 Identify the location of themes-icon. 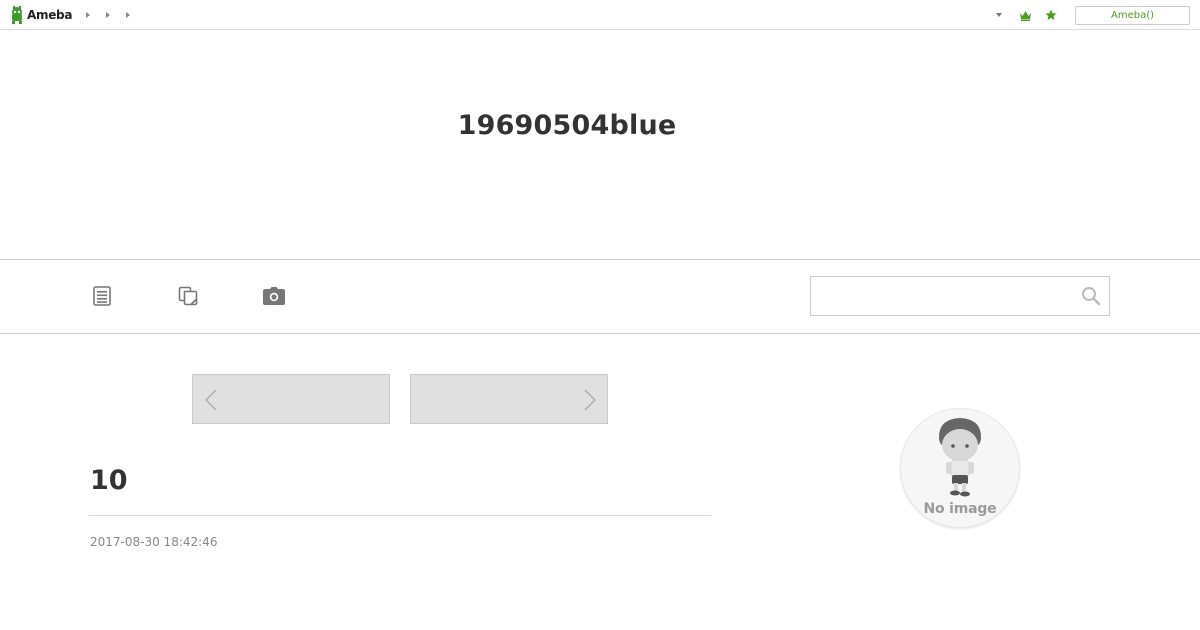
(188, 296).